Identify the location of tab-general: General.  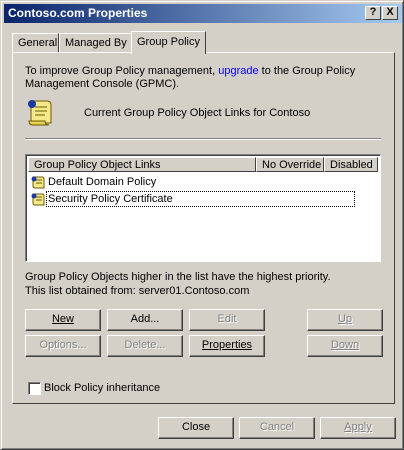
(35, 43).